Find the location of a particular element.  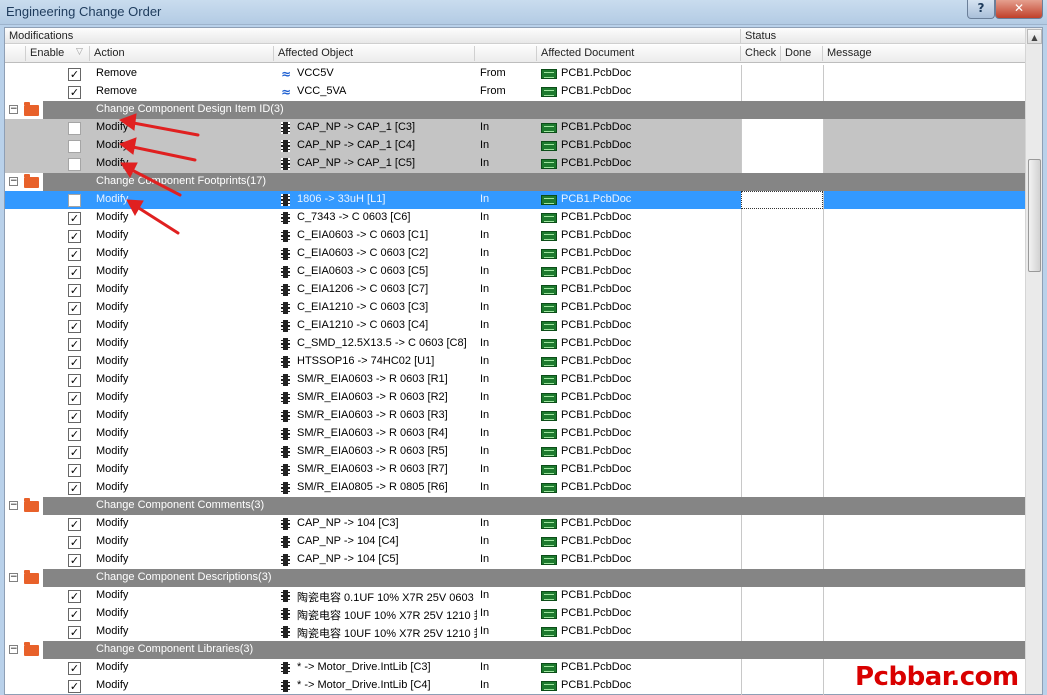

header-affected-object: Affected Object is located at coordinates (374, 53).